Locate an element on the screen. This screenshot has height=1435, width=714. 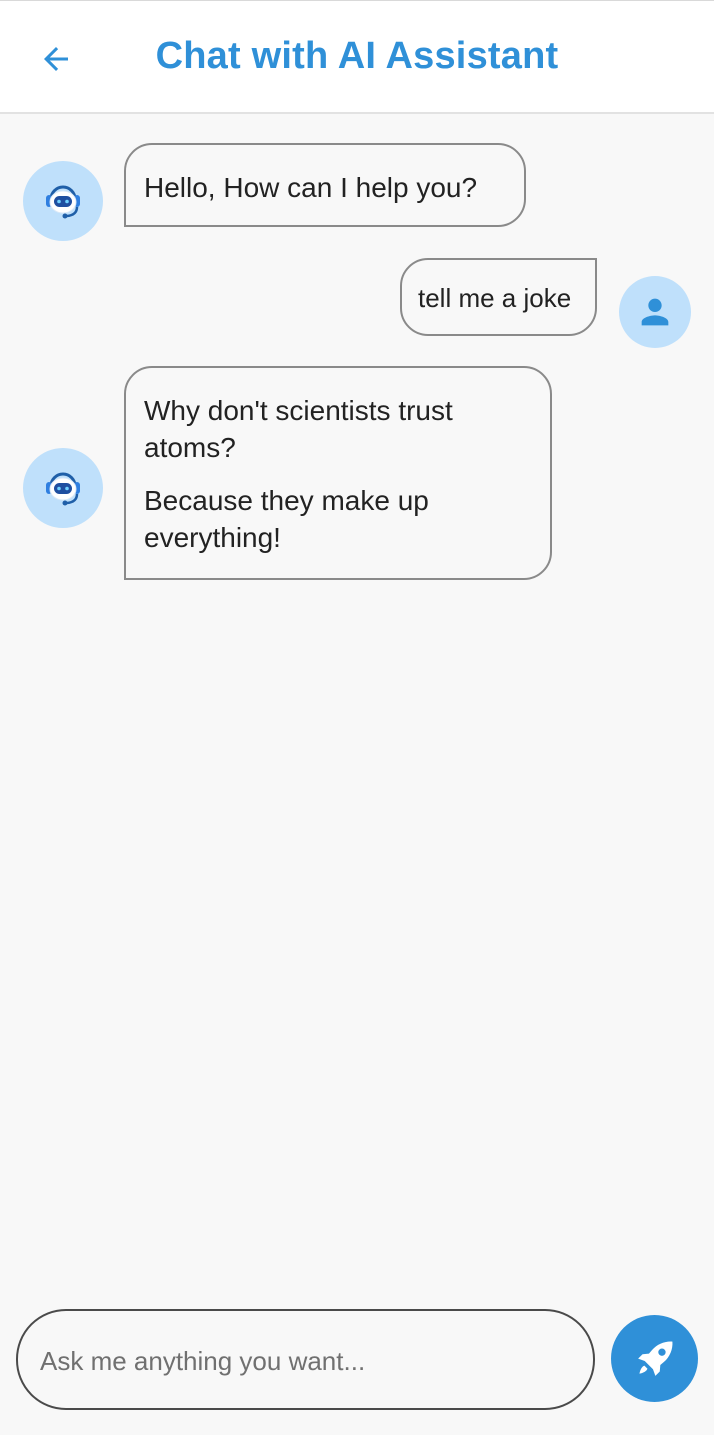
app-header: Chat with AI Assistant is located at coordinates (357, 57).